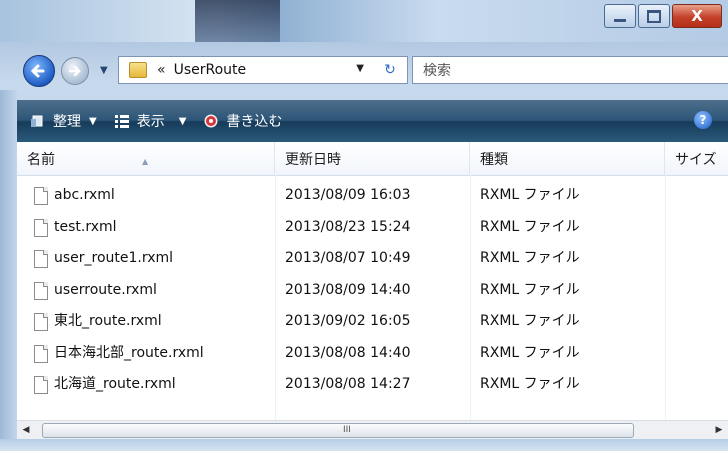 This screenshot has width=728, height=451. What do you see at coordinates (64, 121) in the screenshot?
I see `organize-menu: 整理 ▼` at bounding box center [64, 121].